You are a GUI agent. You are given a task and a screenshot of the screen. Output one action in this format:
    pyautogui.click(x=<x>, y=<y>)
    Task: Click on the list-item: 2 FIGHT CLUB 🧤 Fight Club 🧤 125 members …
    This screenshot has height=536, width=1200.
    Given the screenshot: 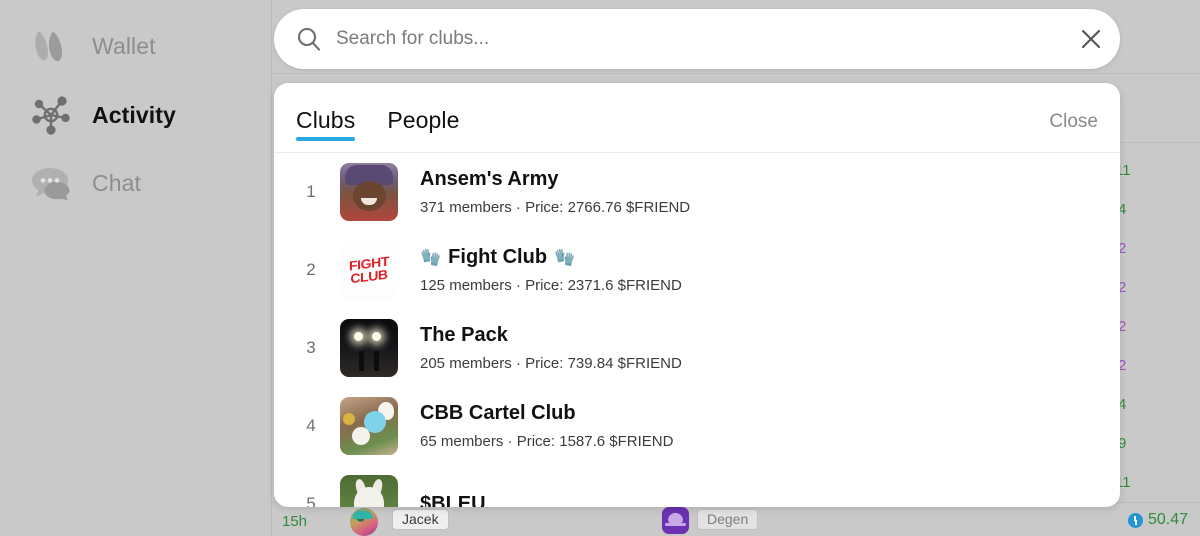 What is the action you would take?
    pyautogui.click(x=697, y=270)
    